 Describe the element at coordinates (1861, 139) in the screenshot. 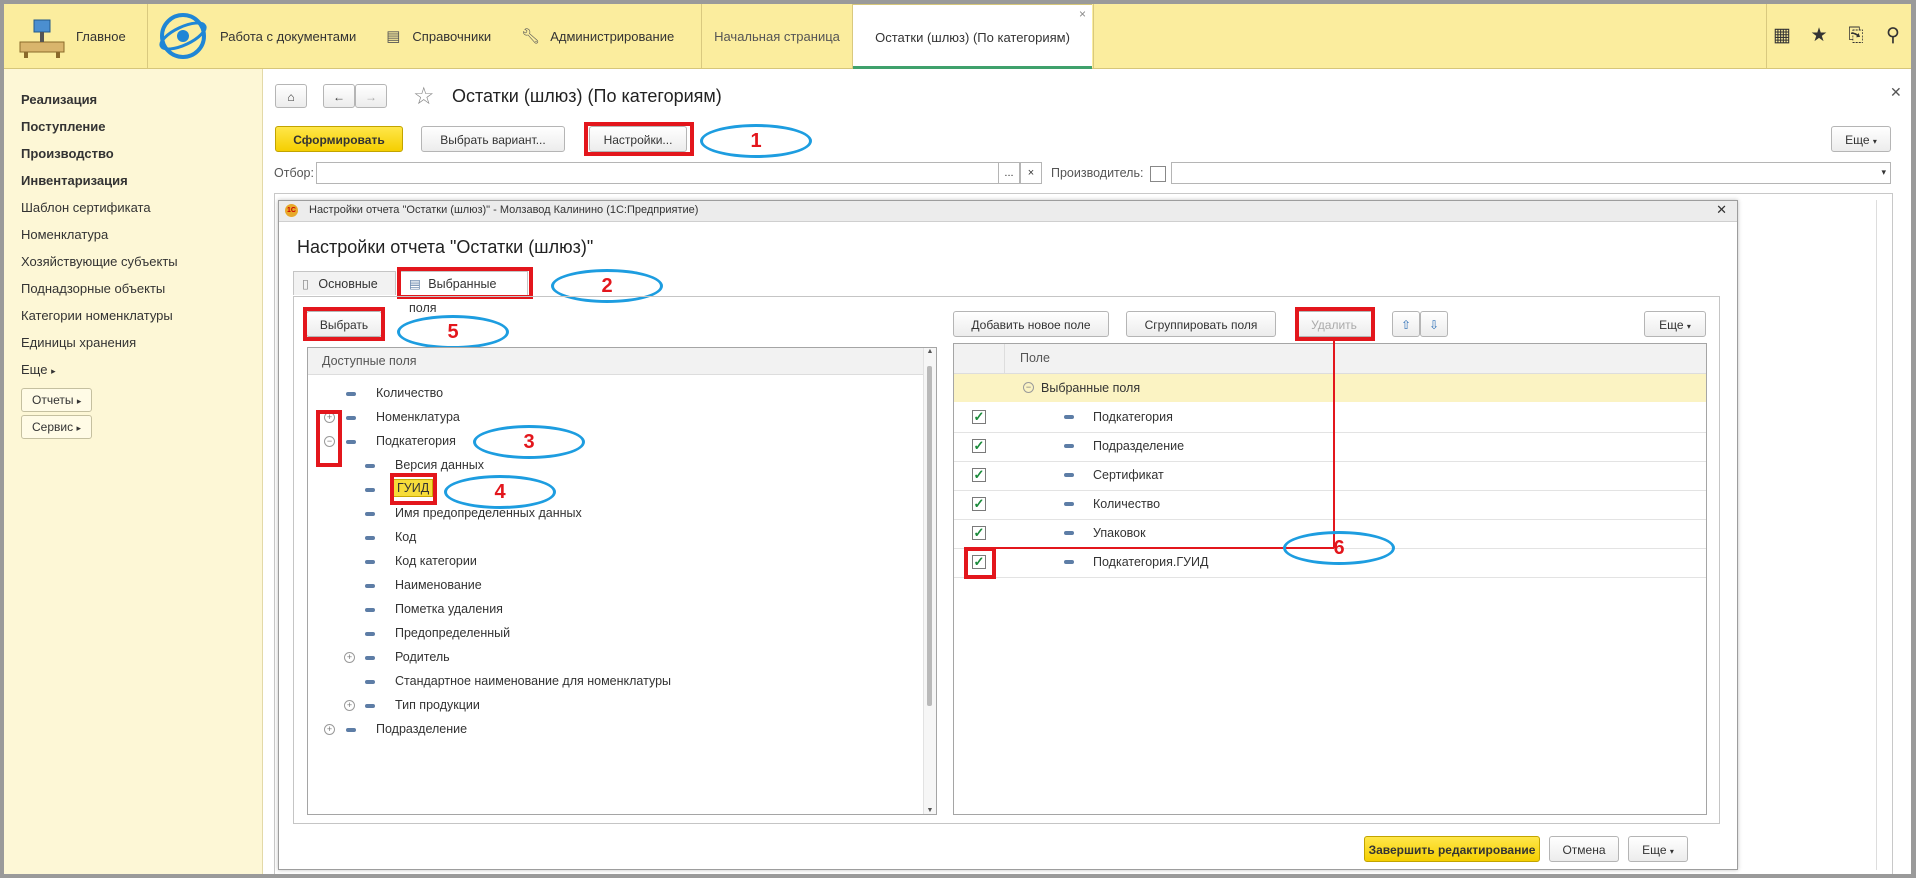

I see `more-button: Еще ▾` at that location.